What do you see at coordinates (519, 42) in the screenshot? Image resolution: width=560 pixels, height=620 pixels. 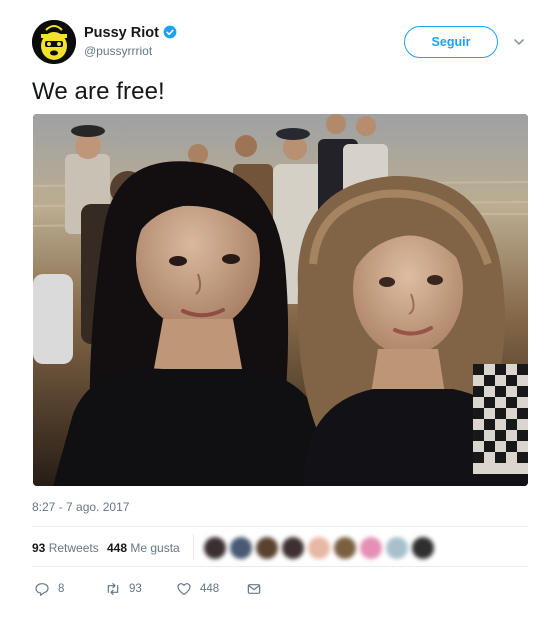 I see `chevron-down-icon` at bounding box center [519, 42].